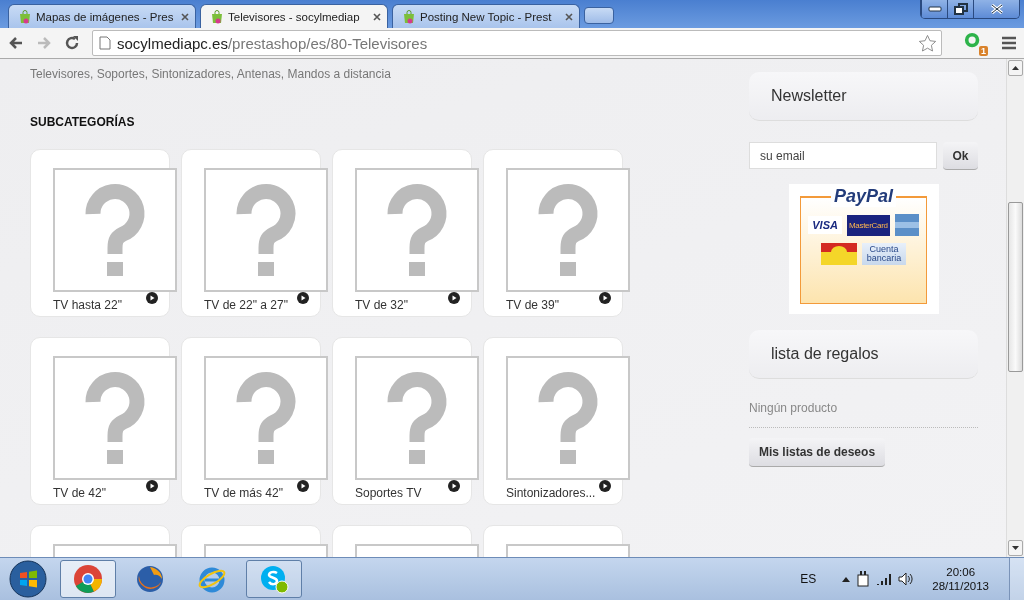 The width and height of the screenshot is (1024, 600). Describe the element at coordinates (72, 43) in the screenshot. I see `reload-icon` at that location.